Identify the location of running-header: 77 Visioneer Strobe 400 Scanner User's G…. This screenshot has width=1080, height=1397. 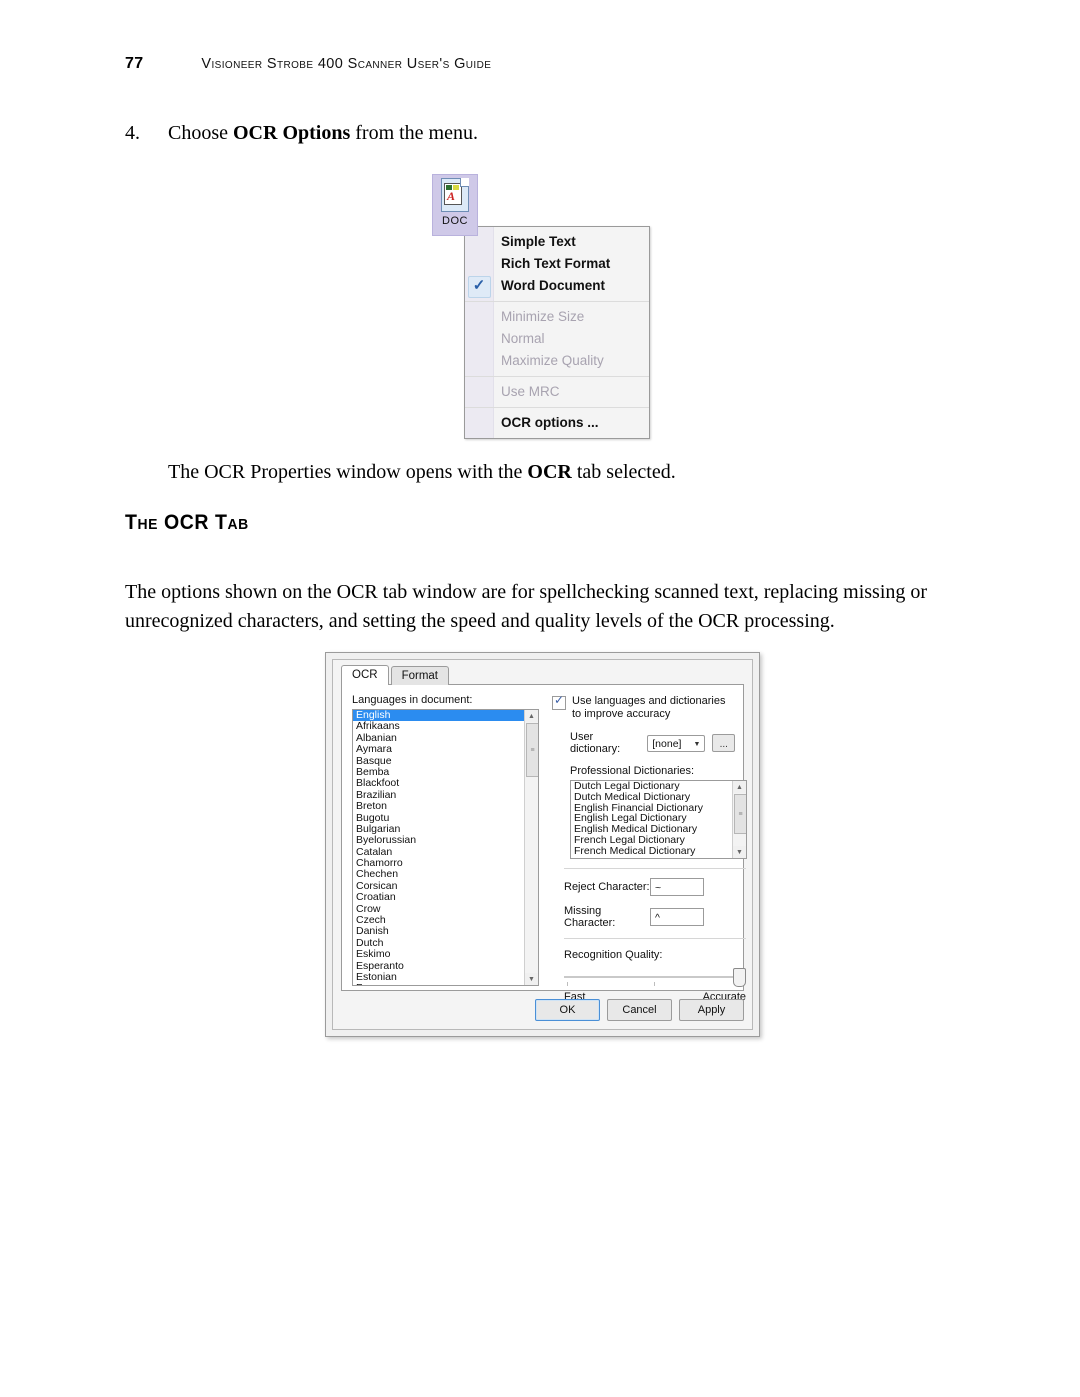
(308, 64).